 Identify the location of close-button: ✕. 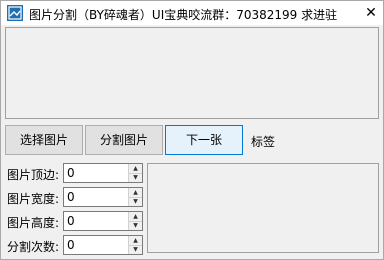
(371, 13).